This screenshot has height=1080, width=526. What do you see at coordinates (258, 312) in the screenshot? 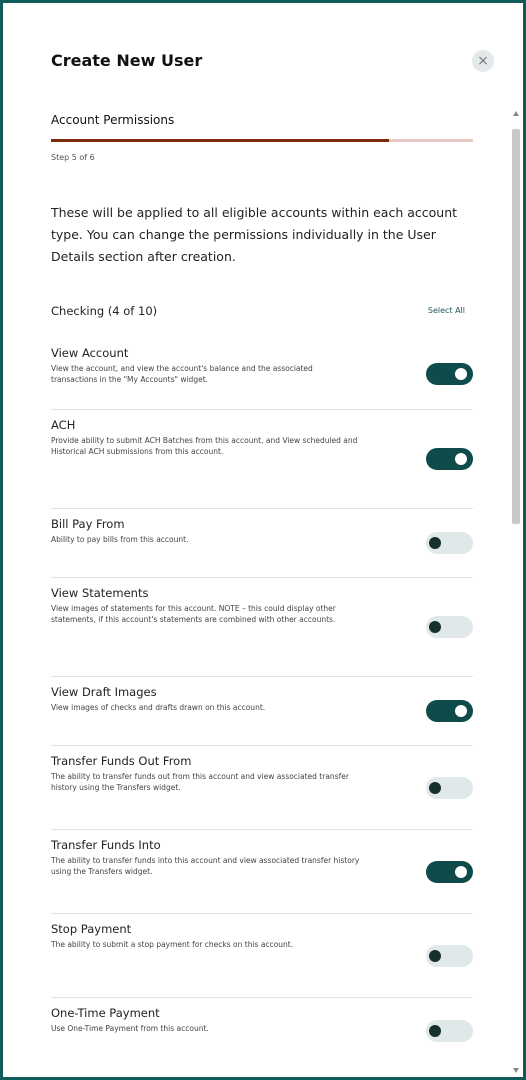
I see `group-header: Checking (4 of 10) Select All` at bounding box center [258, 312].